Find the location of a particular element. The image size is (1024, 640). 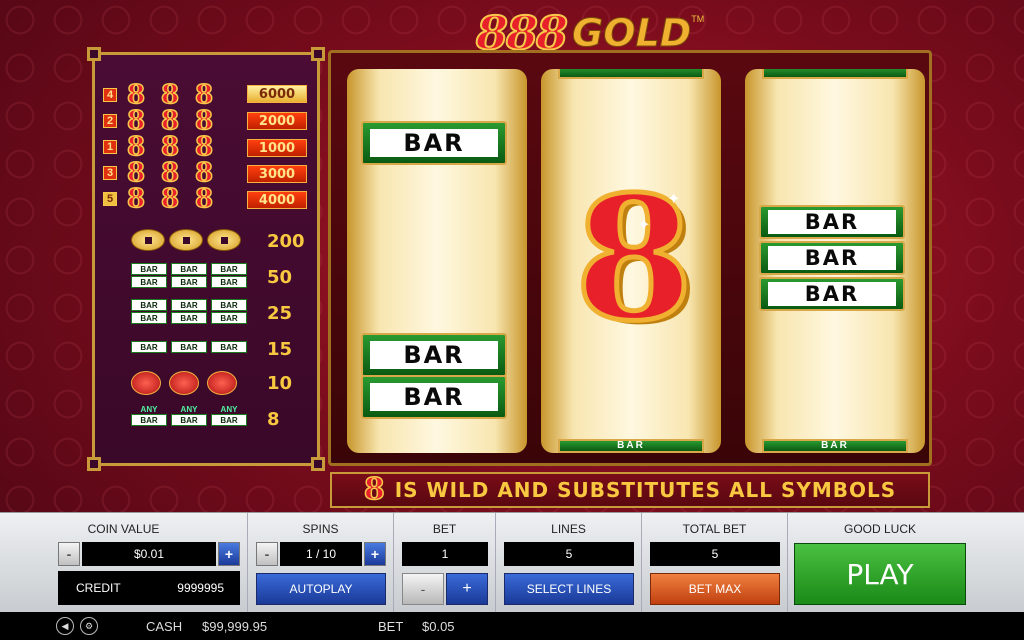

play-button: PLAY is located at coordinates (880, 574).